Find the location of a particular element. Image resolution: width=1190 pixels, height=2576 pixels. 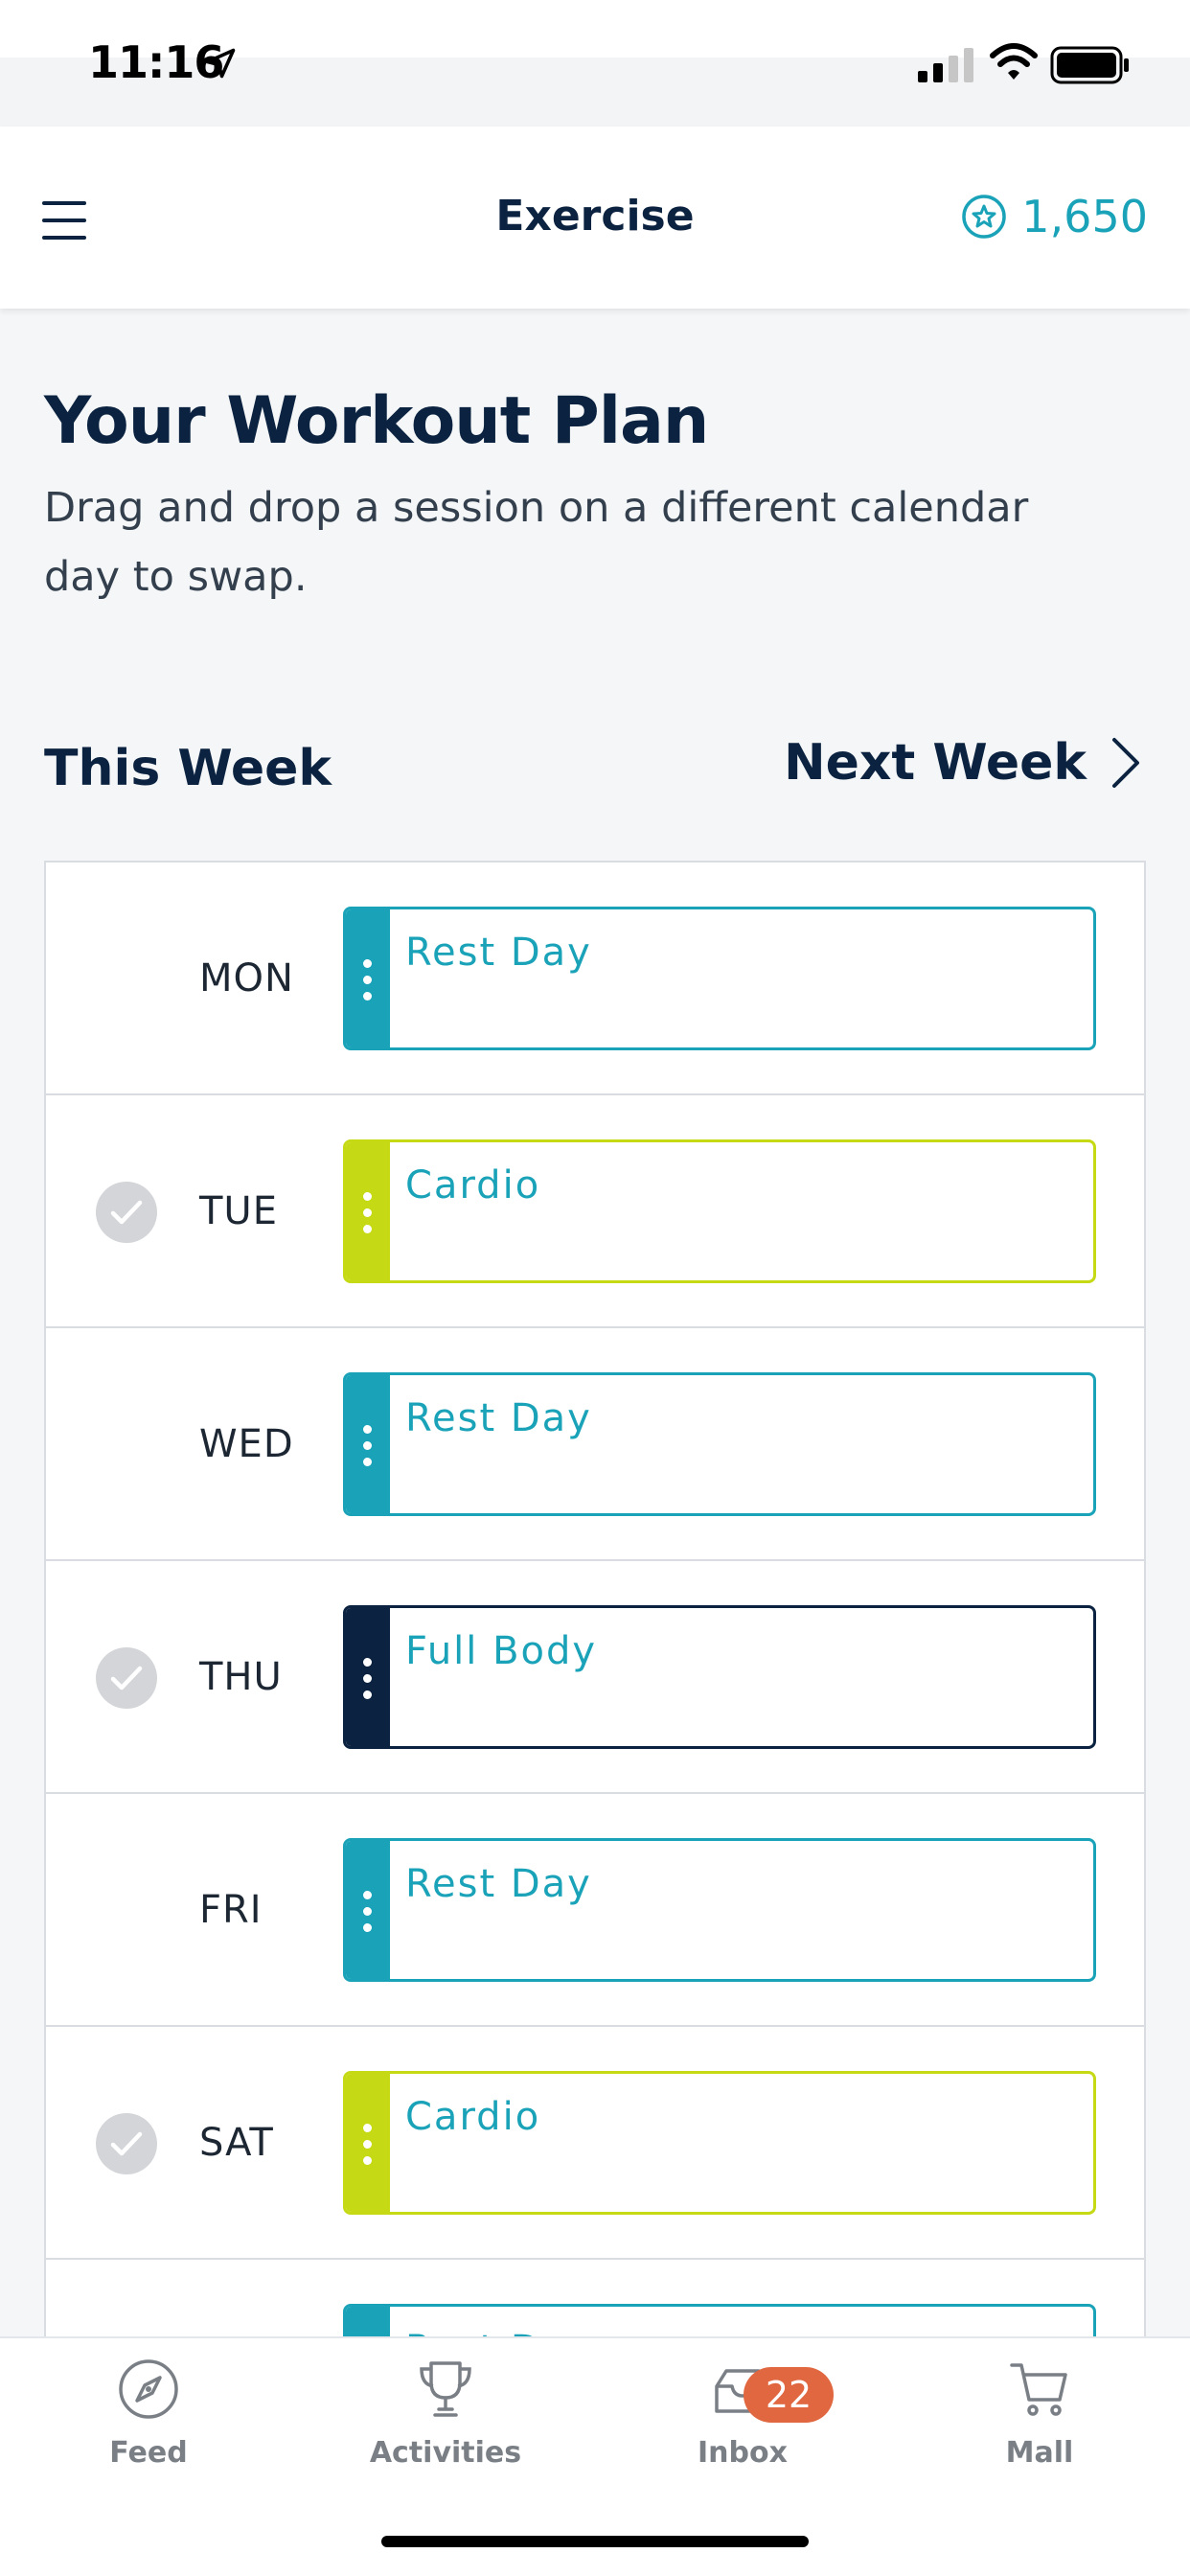

plan-row-tue: TUE Cardio is located at coordinates (595, 1211).